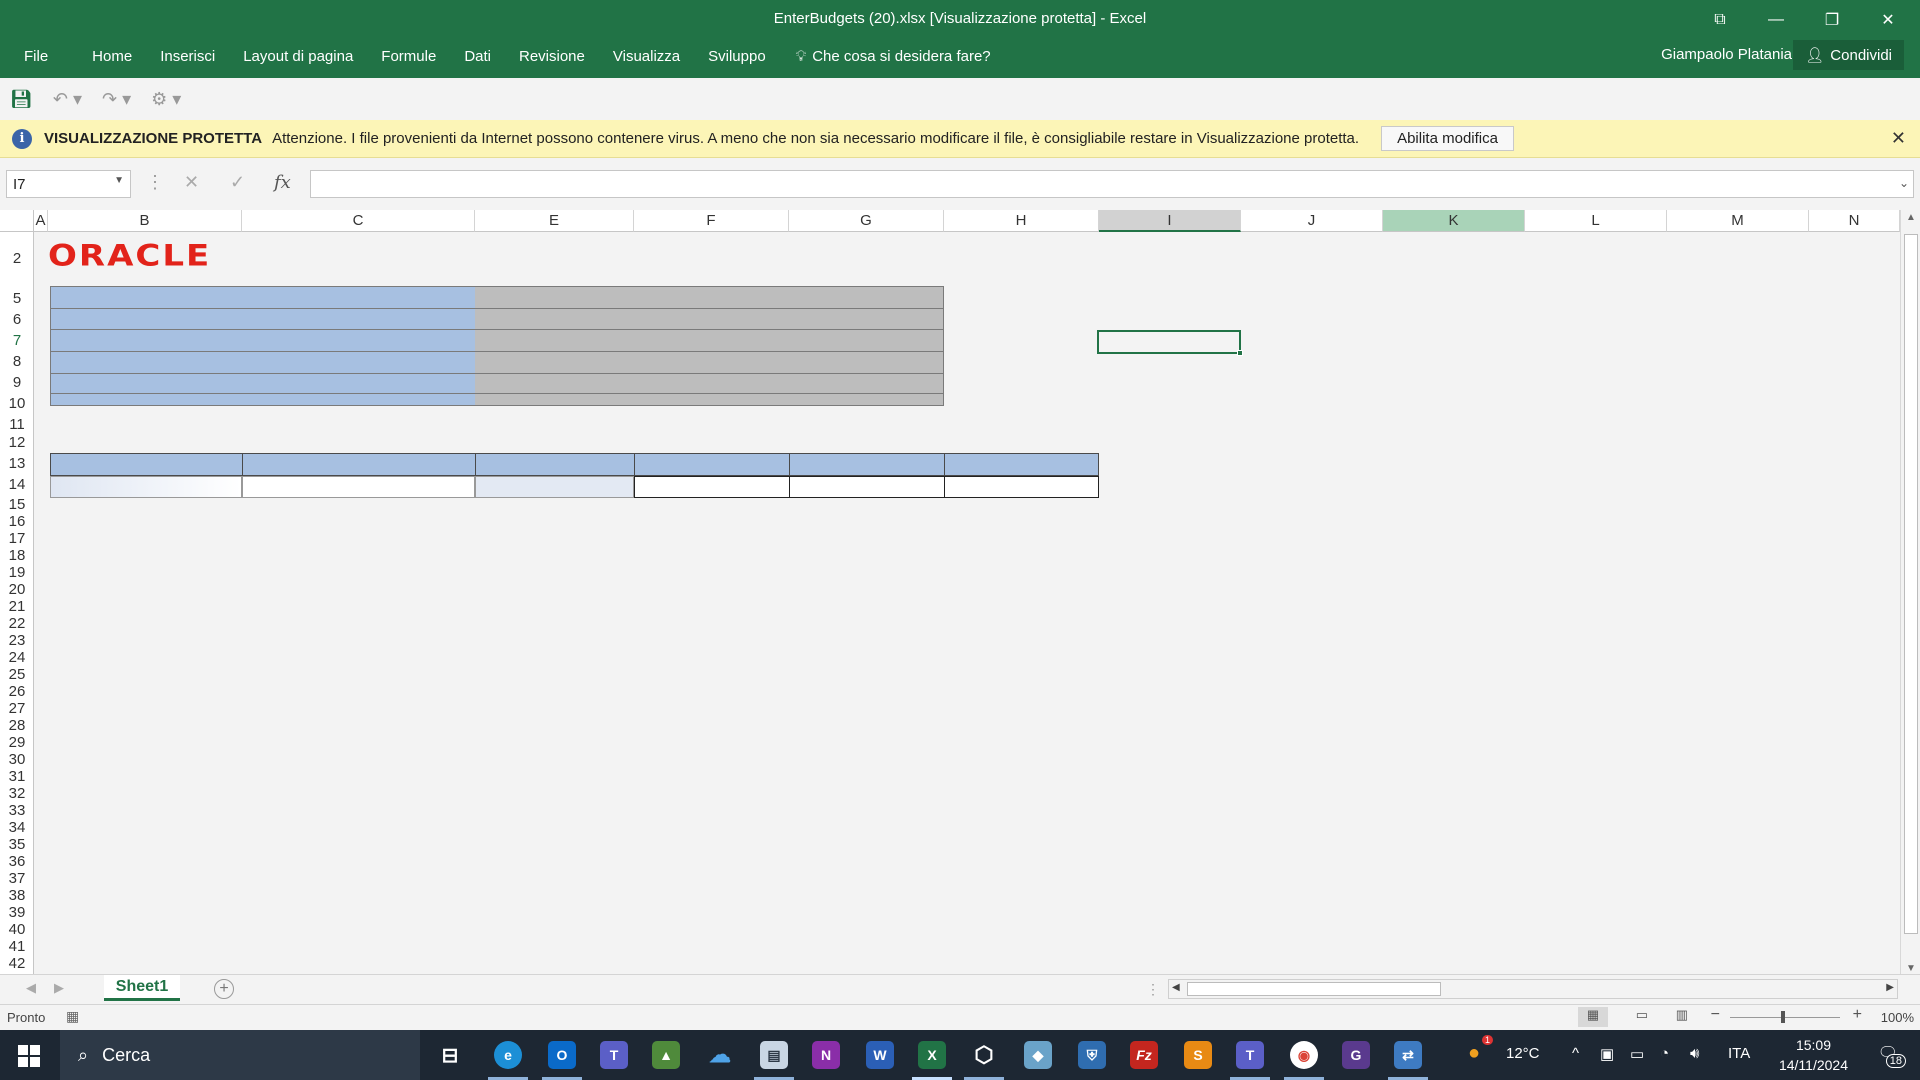 The height and width of the screenshot is (1080, 1920). What do you see at coordinates (224, 989) in the screenshot?
I see `add-sheet-icon: +` at bounding box center [224, 989].